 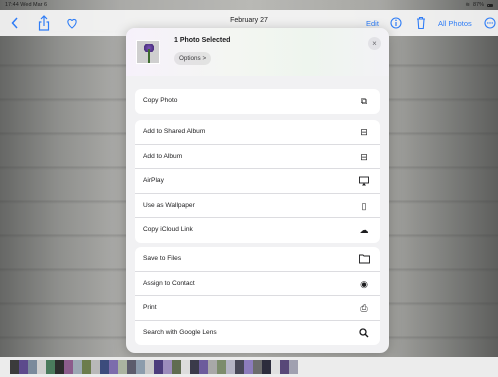 What do you see at coordinates (478, 5) in the screenshot?
I see `battery-percent: 87%` at bounding box center [478, 5].